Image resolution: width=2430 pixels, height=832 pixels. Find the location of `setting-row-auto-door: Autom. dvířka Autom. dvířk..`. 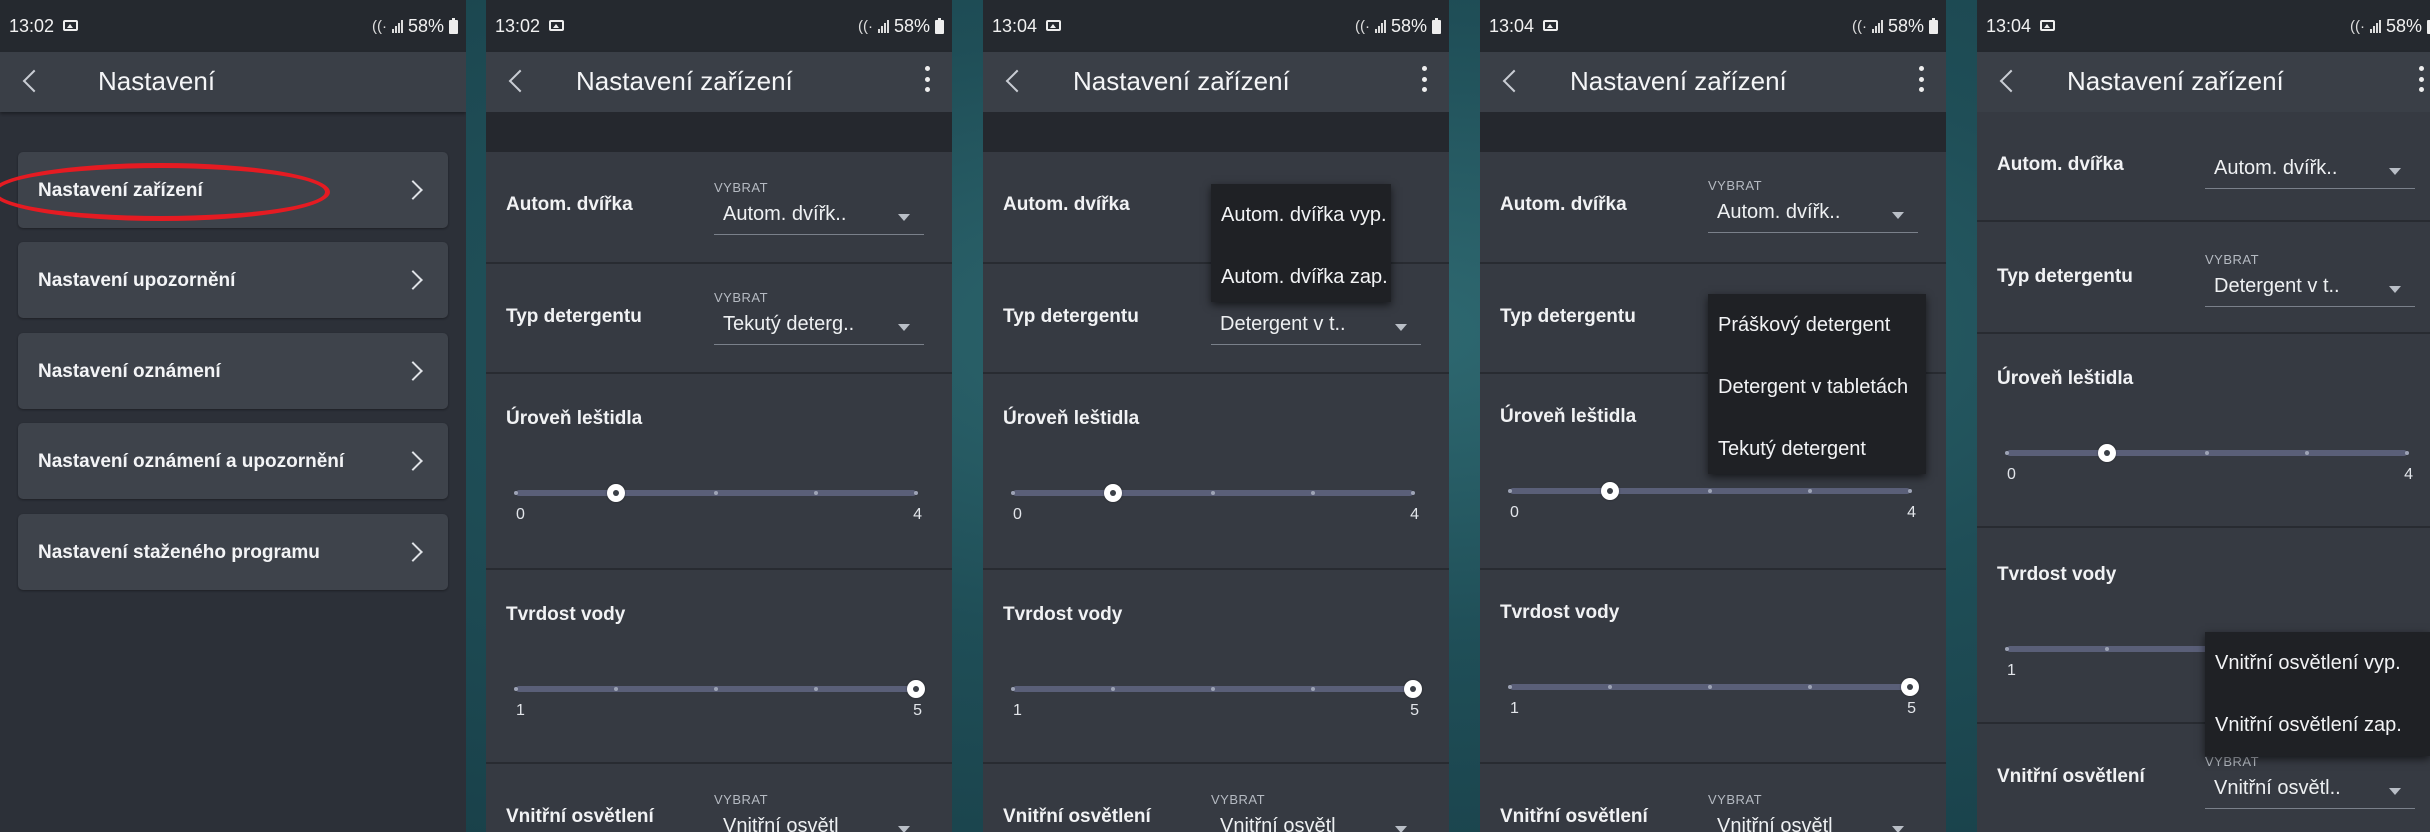

setting-row-auto-door: Autom. dvířka Autom. dvířk.. is located at coordinates (2203, 167).